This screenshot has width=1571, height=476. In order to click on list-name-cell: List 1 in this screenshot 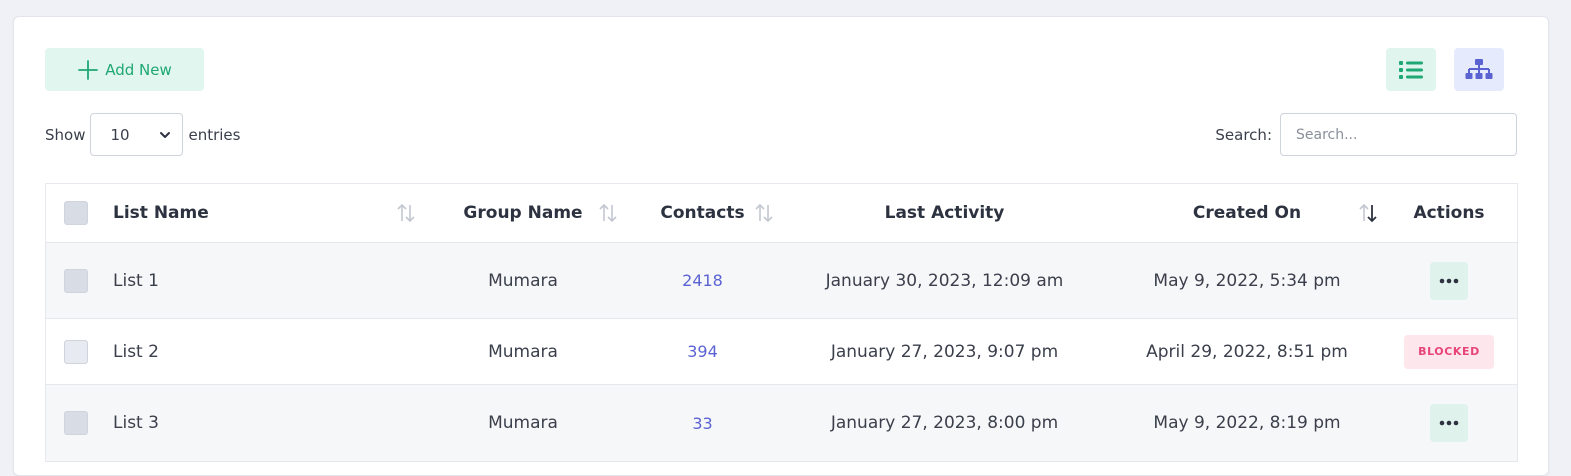, I will do `click(136, 280)`.